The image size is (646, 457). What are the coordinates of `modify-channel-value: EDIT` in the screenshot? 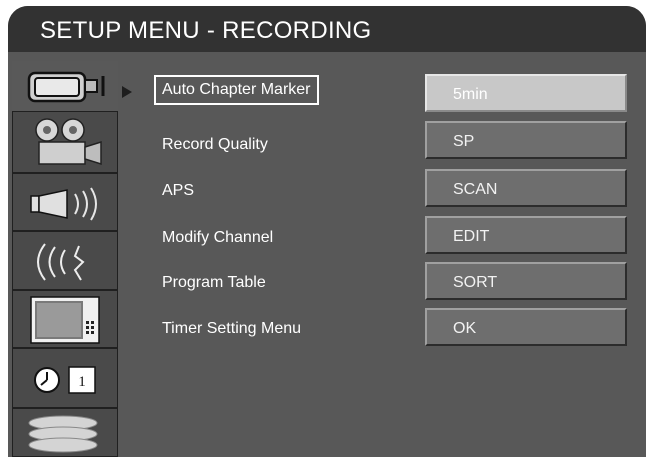 It's located at (526, 235).